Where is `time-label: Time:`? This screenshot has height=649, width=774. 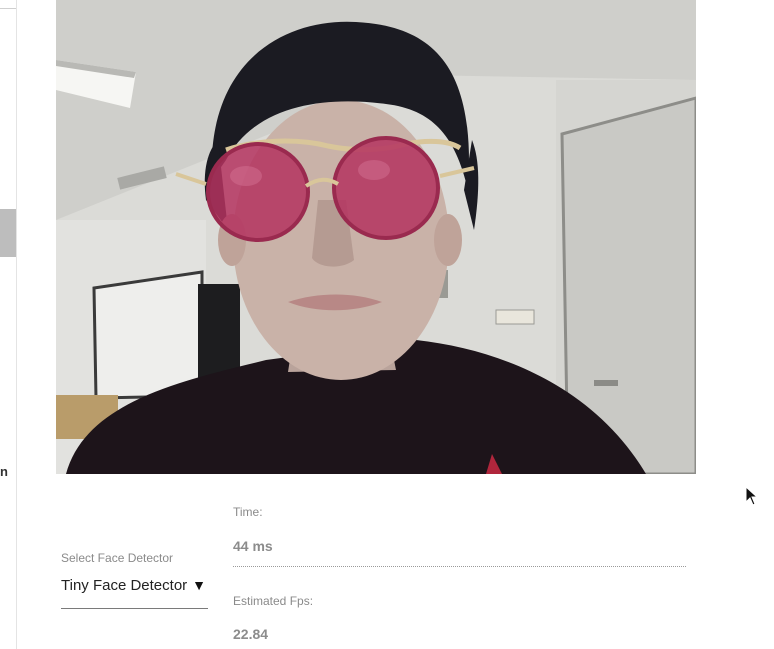
time-label: Time: is located at coordinates (248, 512).